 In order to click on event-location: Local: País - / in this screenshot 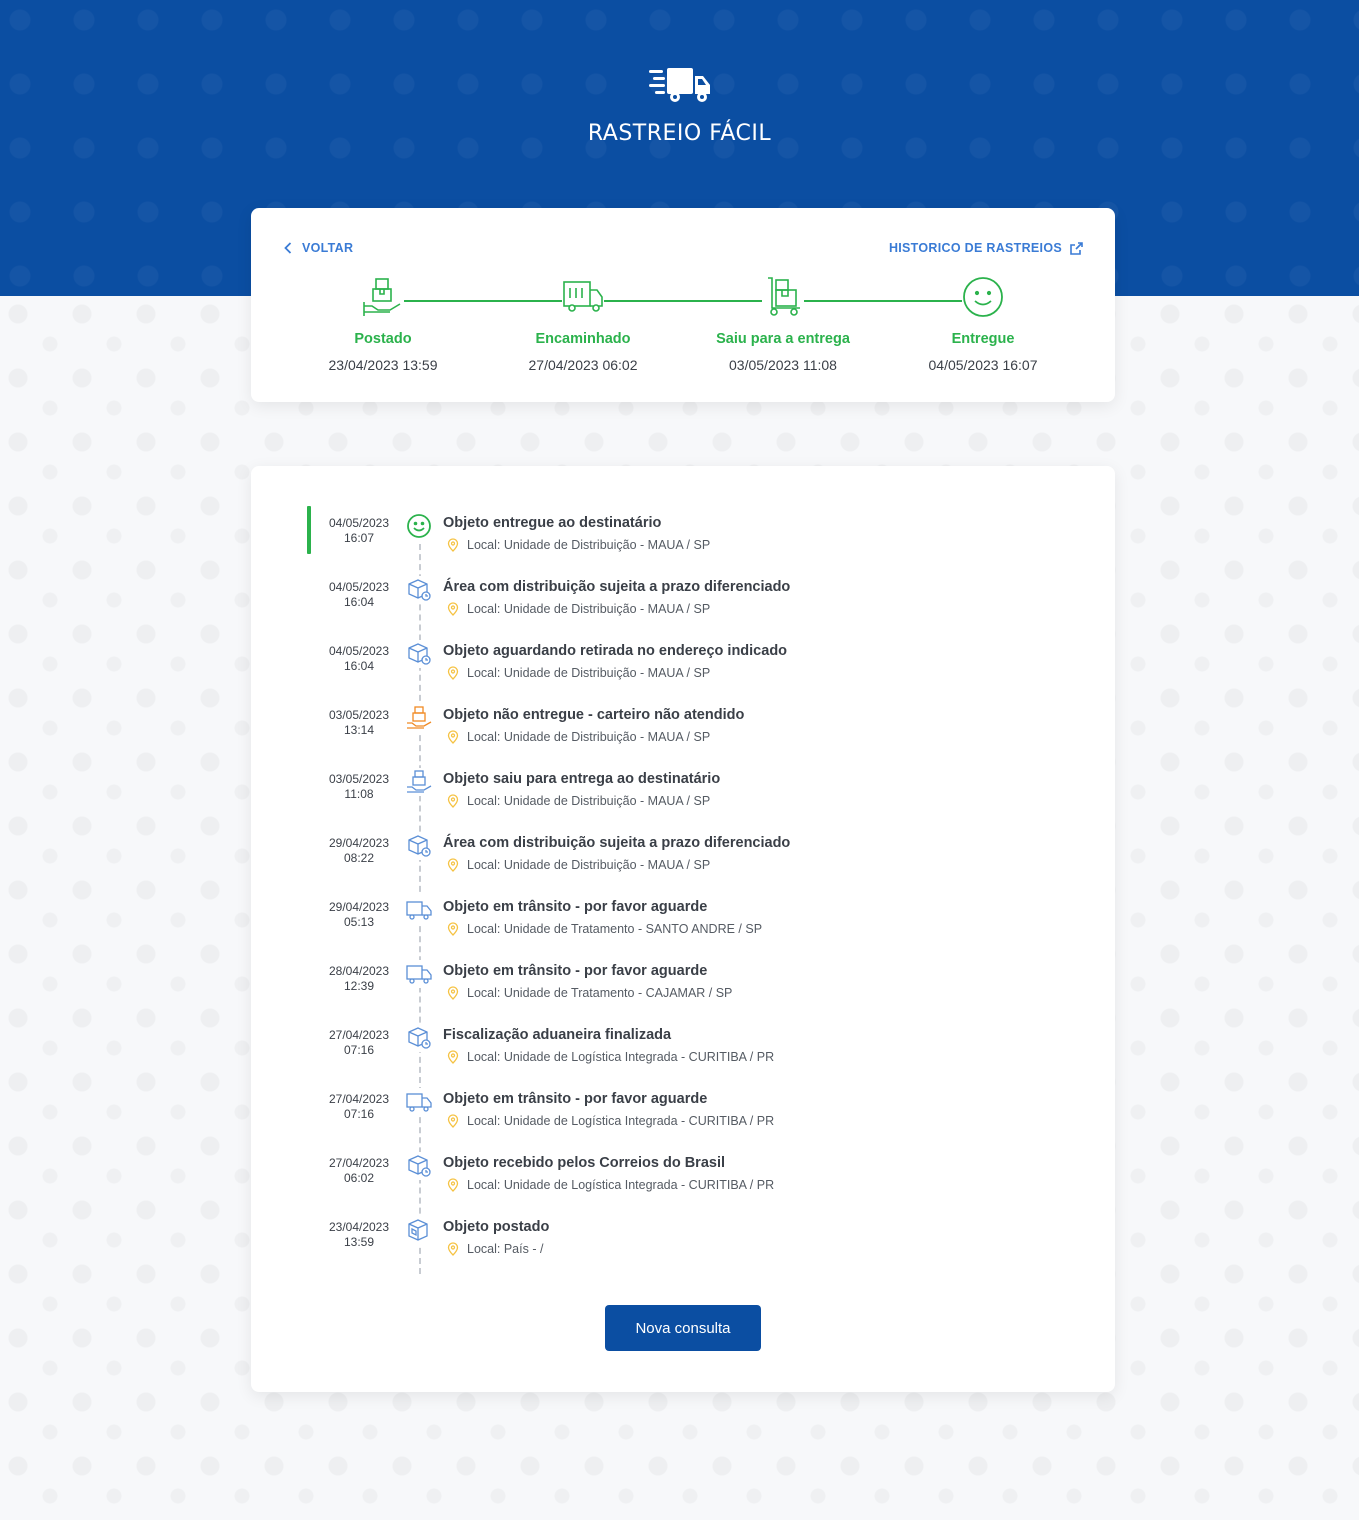, I will do `click(495, 1249)`.